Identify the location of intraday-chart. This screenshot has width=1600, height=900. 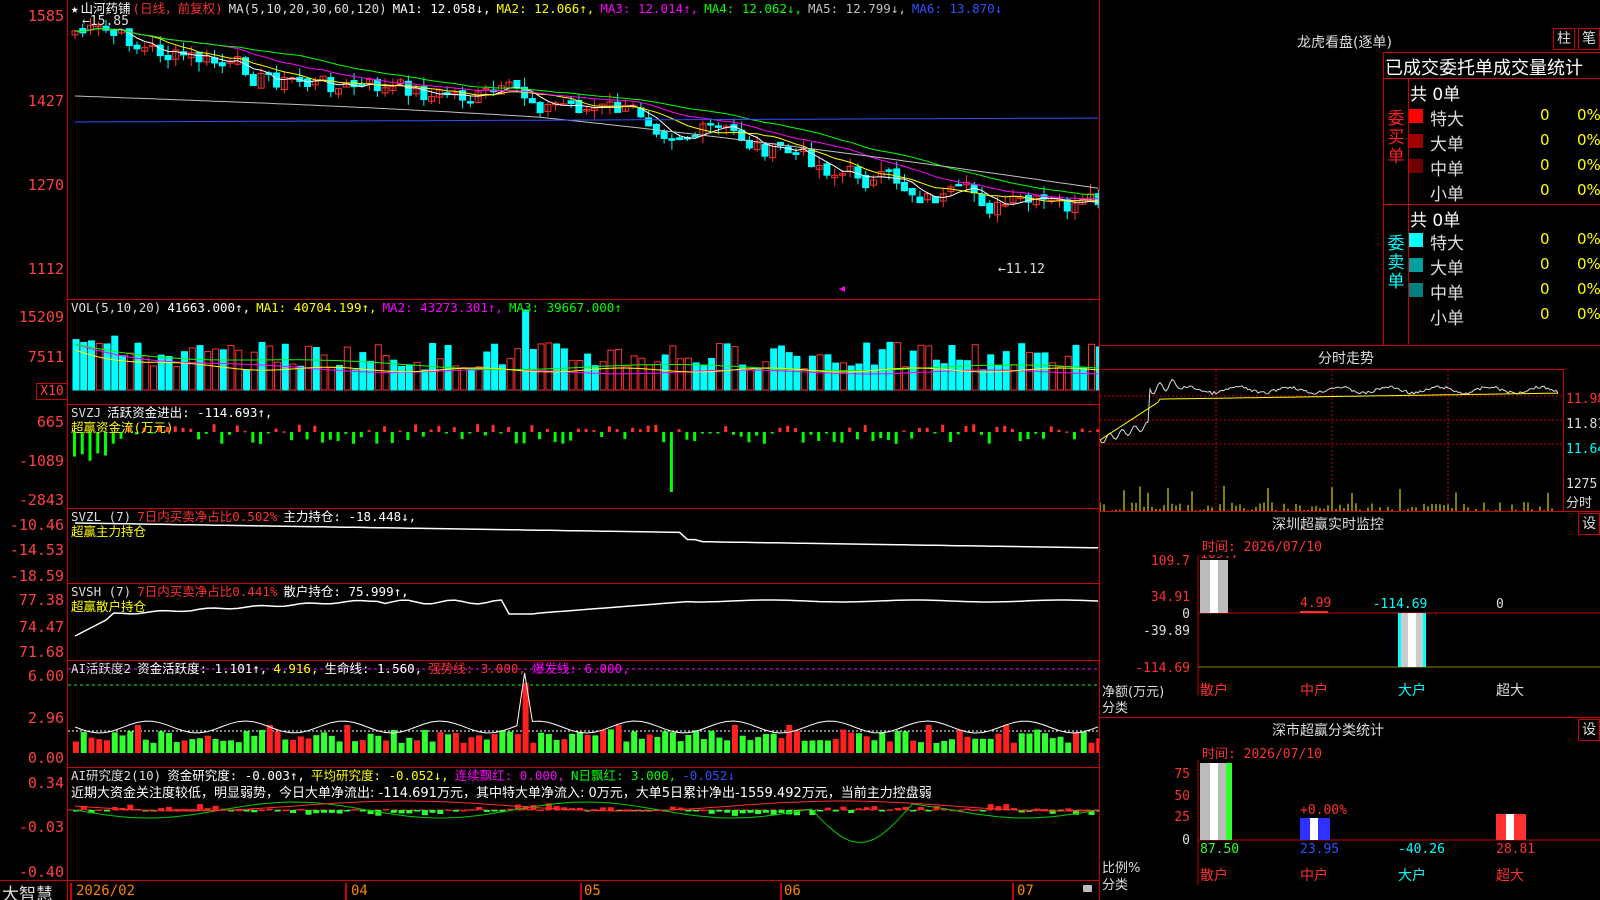
(1331, 441).